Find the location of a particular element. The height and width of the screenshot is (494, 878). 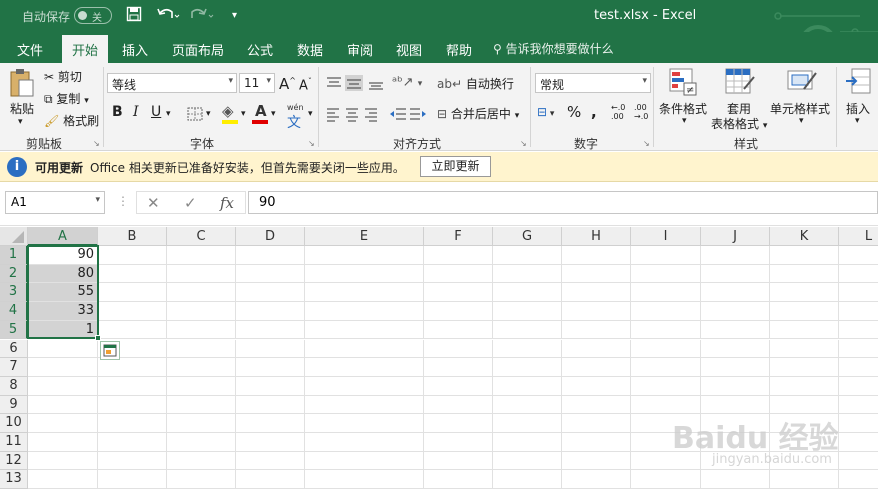

cell-d13 is located at coordinates (270, 480).